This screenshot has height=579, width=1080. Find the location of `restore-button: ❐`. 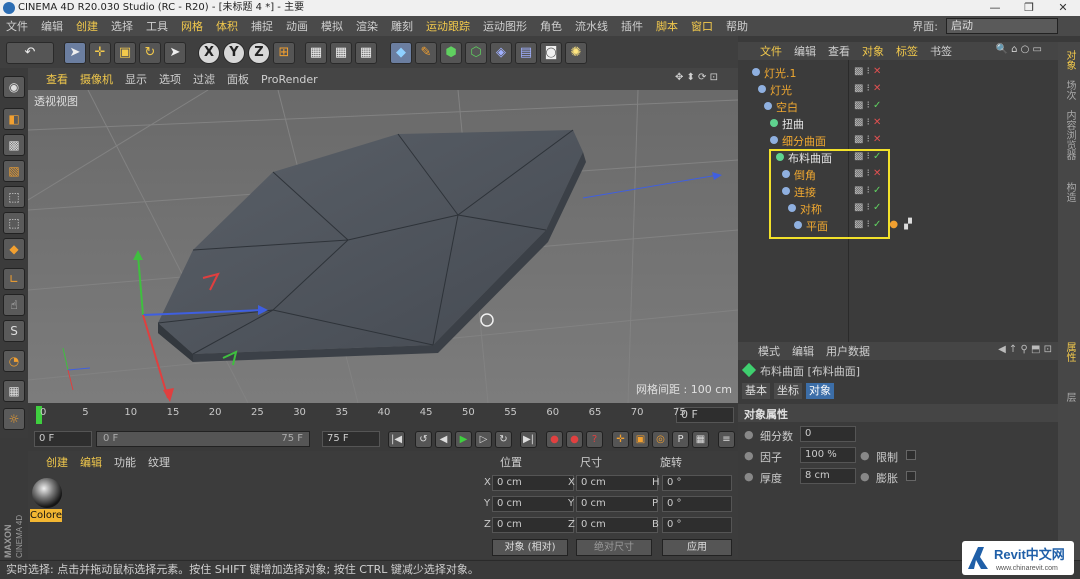

restore-button: ❐ is located at coordinates (1029, 8).